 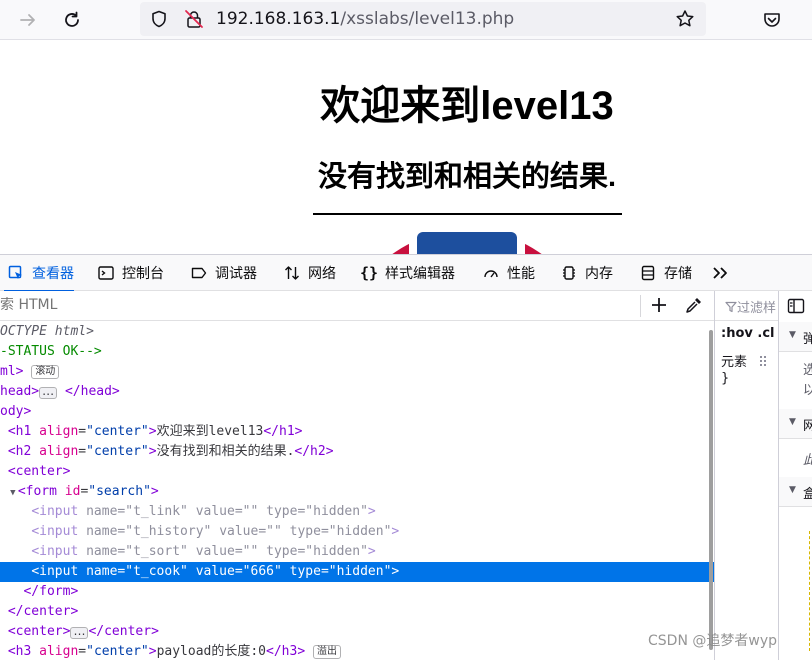 I want to click on url-text: 192.168.163.1/xsslabs/level13.php, so click(x=365, y=19).